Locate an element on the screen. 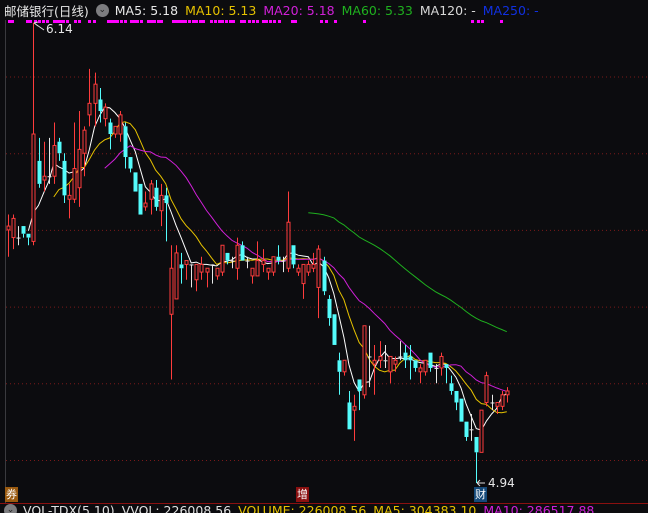 Image resolution: width=648 pixels, height=513 pixels. ma10-value: MA10: 5.13 is located at coordinates (221, 10).